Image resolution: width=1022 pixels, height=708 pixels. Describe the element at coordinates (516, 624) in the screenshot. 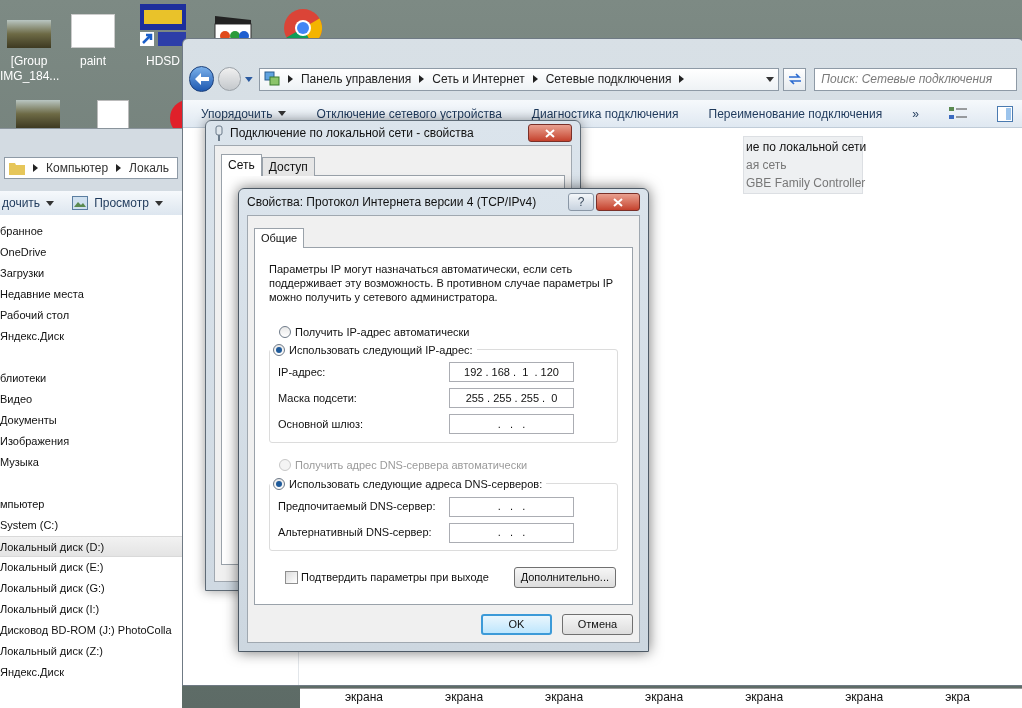

I see `dialog-button: OK` at that location.